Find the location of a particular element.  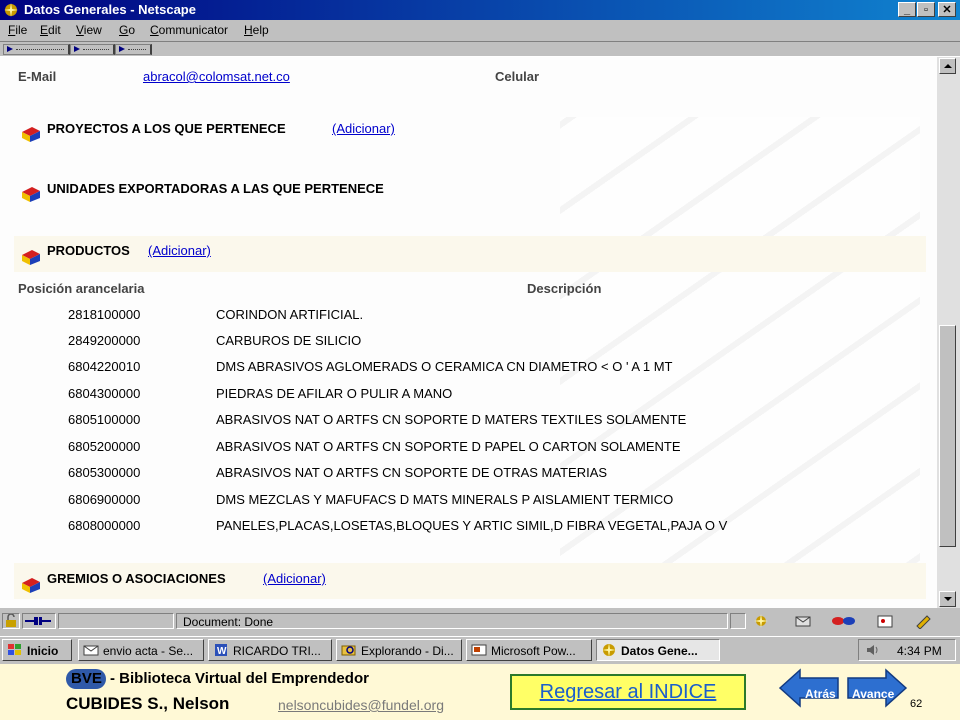

row-code: 6804220010 is located at coordinates (104, 366).